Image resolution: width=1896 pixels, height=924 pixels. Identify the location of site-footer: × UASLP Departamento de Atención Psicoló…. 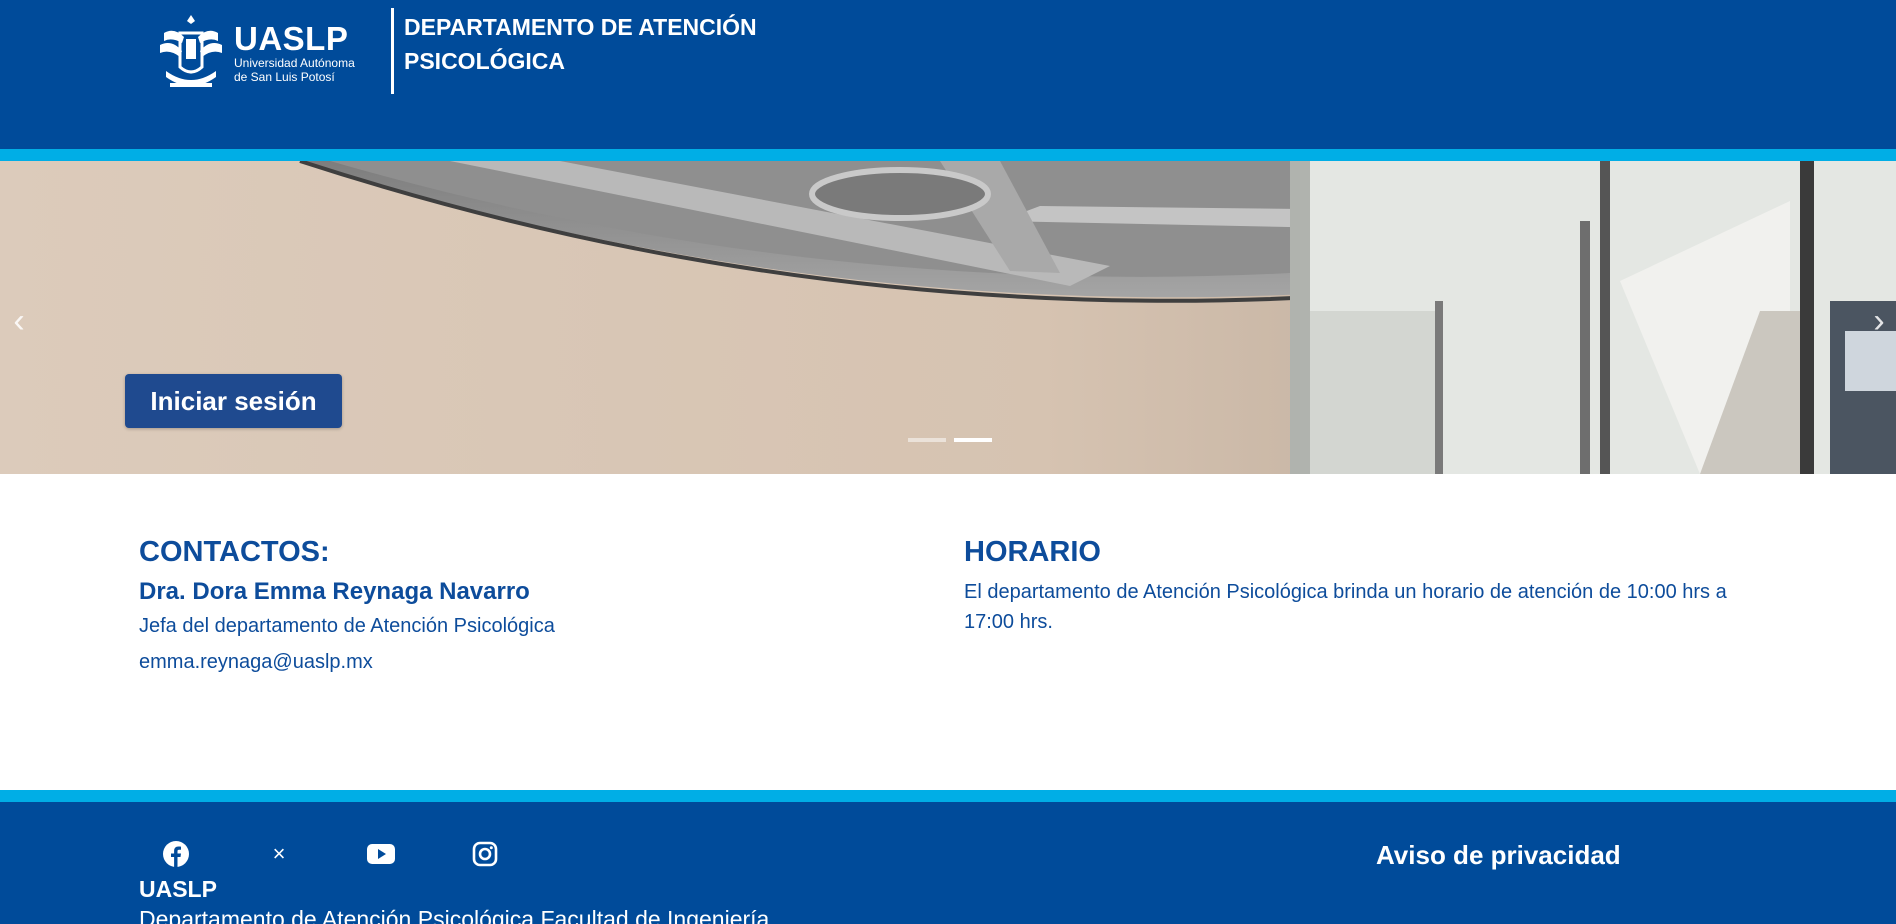
(948, 863).